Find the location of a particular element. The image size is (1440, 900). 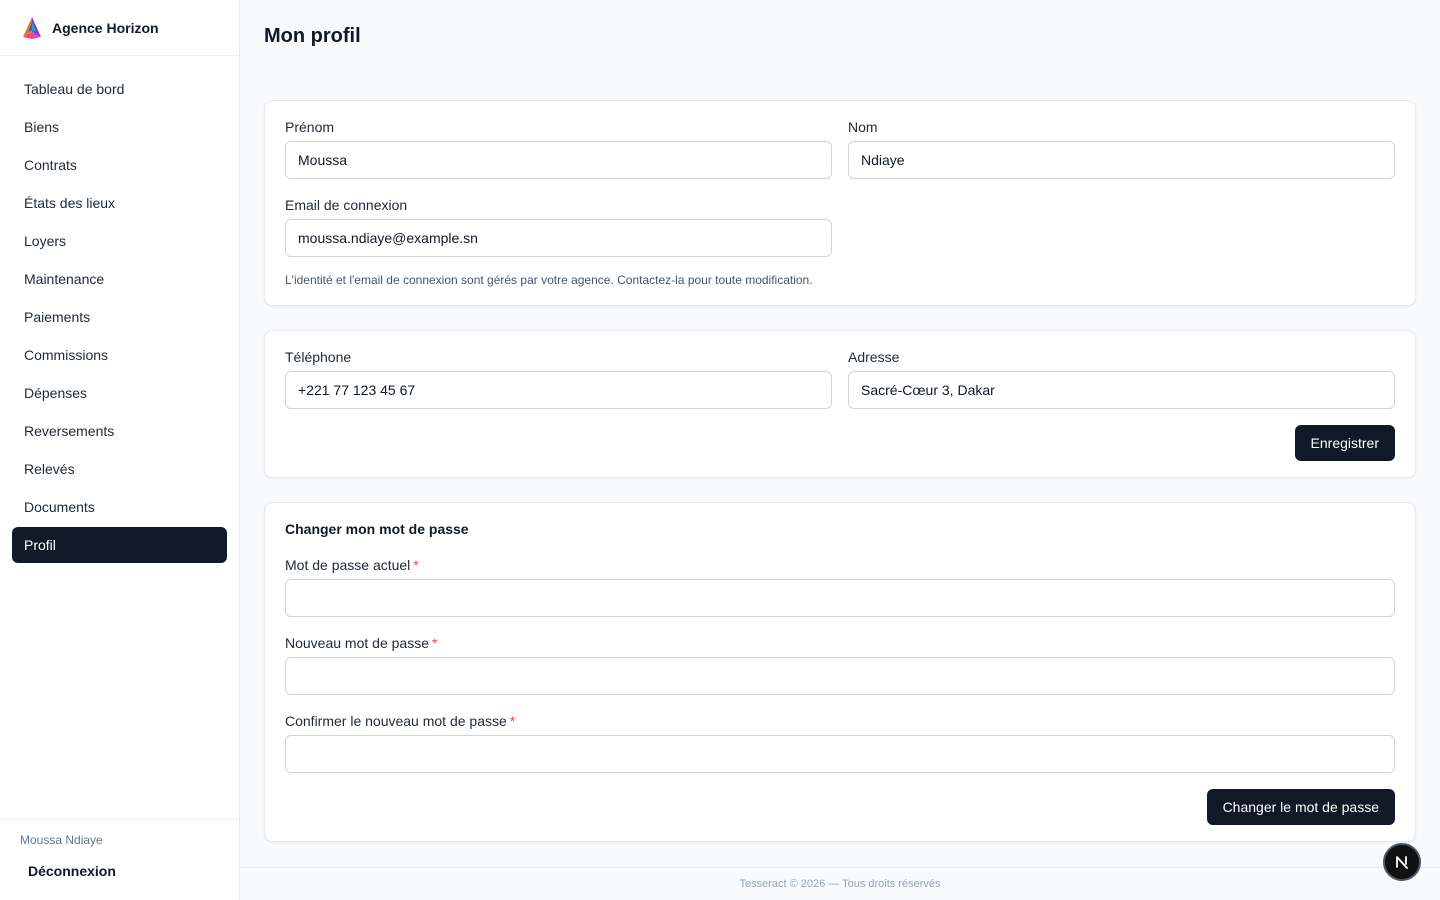

save-button: Enregistrer is located at coordinates (1344, 443).